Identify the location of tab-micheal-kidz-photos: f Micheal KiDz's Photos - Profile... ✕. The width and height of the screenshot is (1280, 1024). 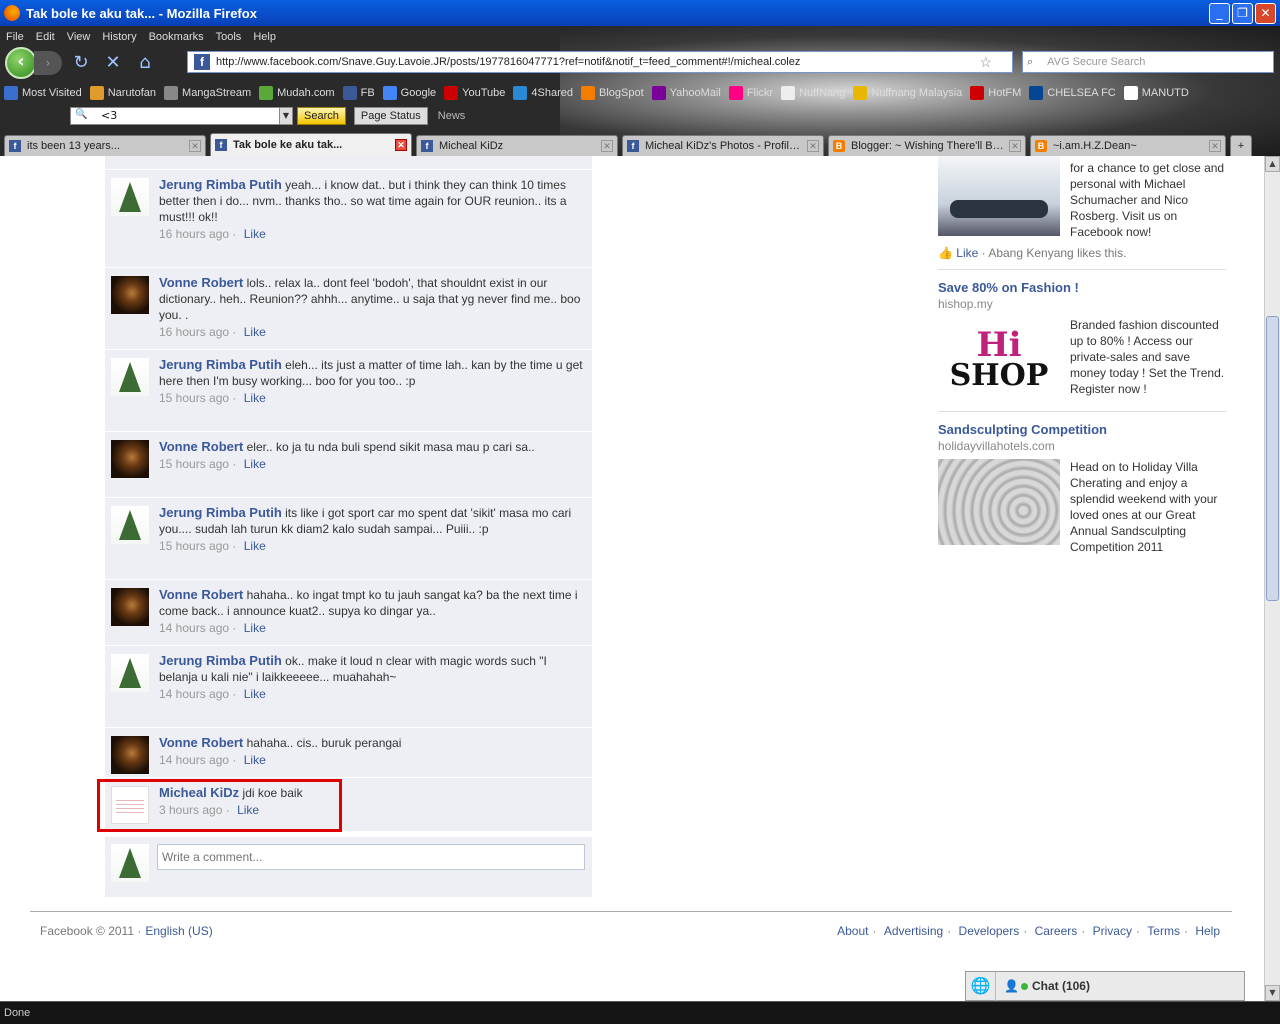
(723, 145).